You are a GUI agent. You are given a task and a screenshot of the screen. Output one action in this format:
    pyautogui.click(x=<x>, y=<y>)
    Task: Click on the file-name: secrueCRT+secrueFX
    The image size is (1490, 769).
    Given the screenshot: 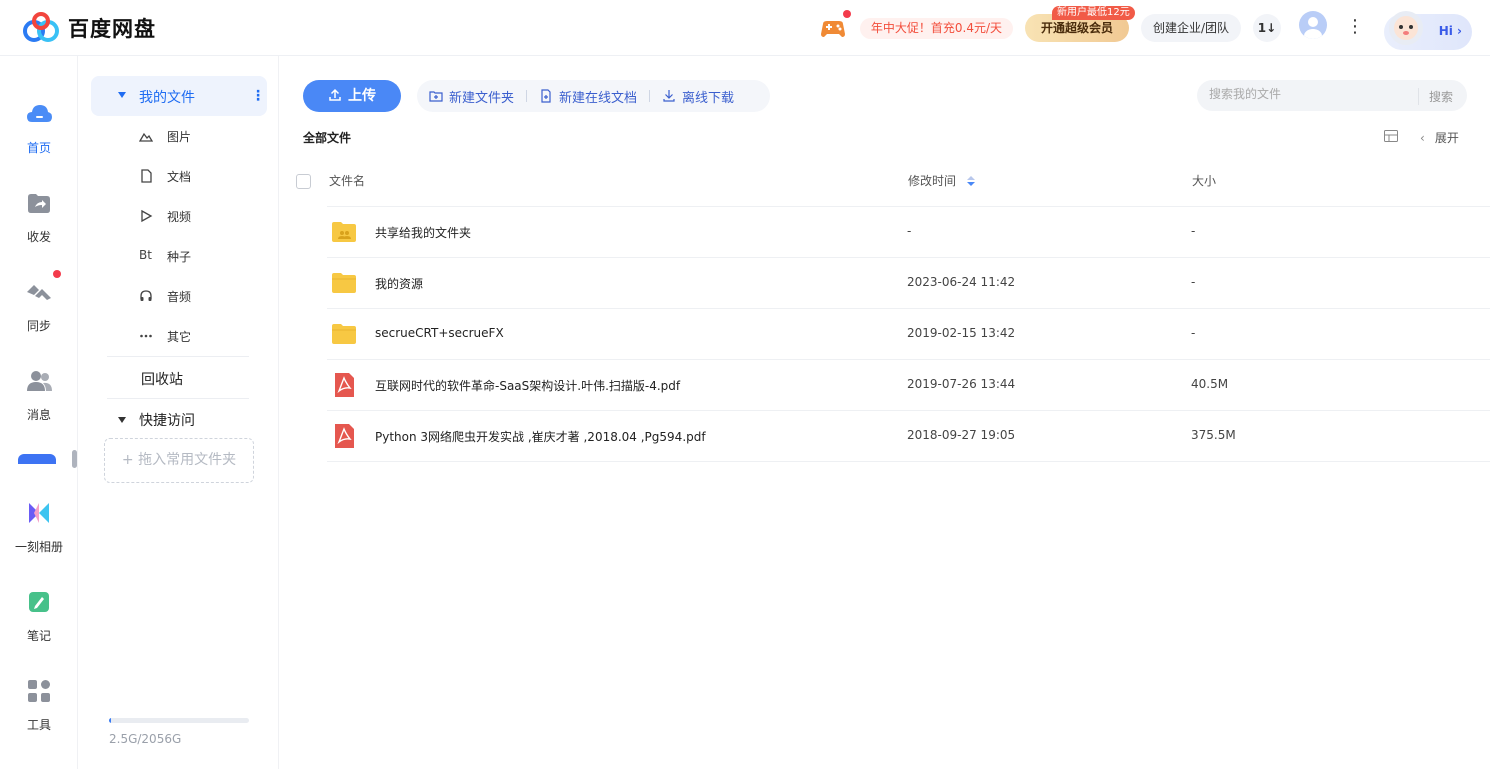 What is the action you would take?
    pyautogui.click(x=439, y=333)
    